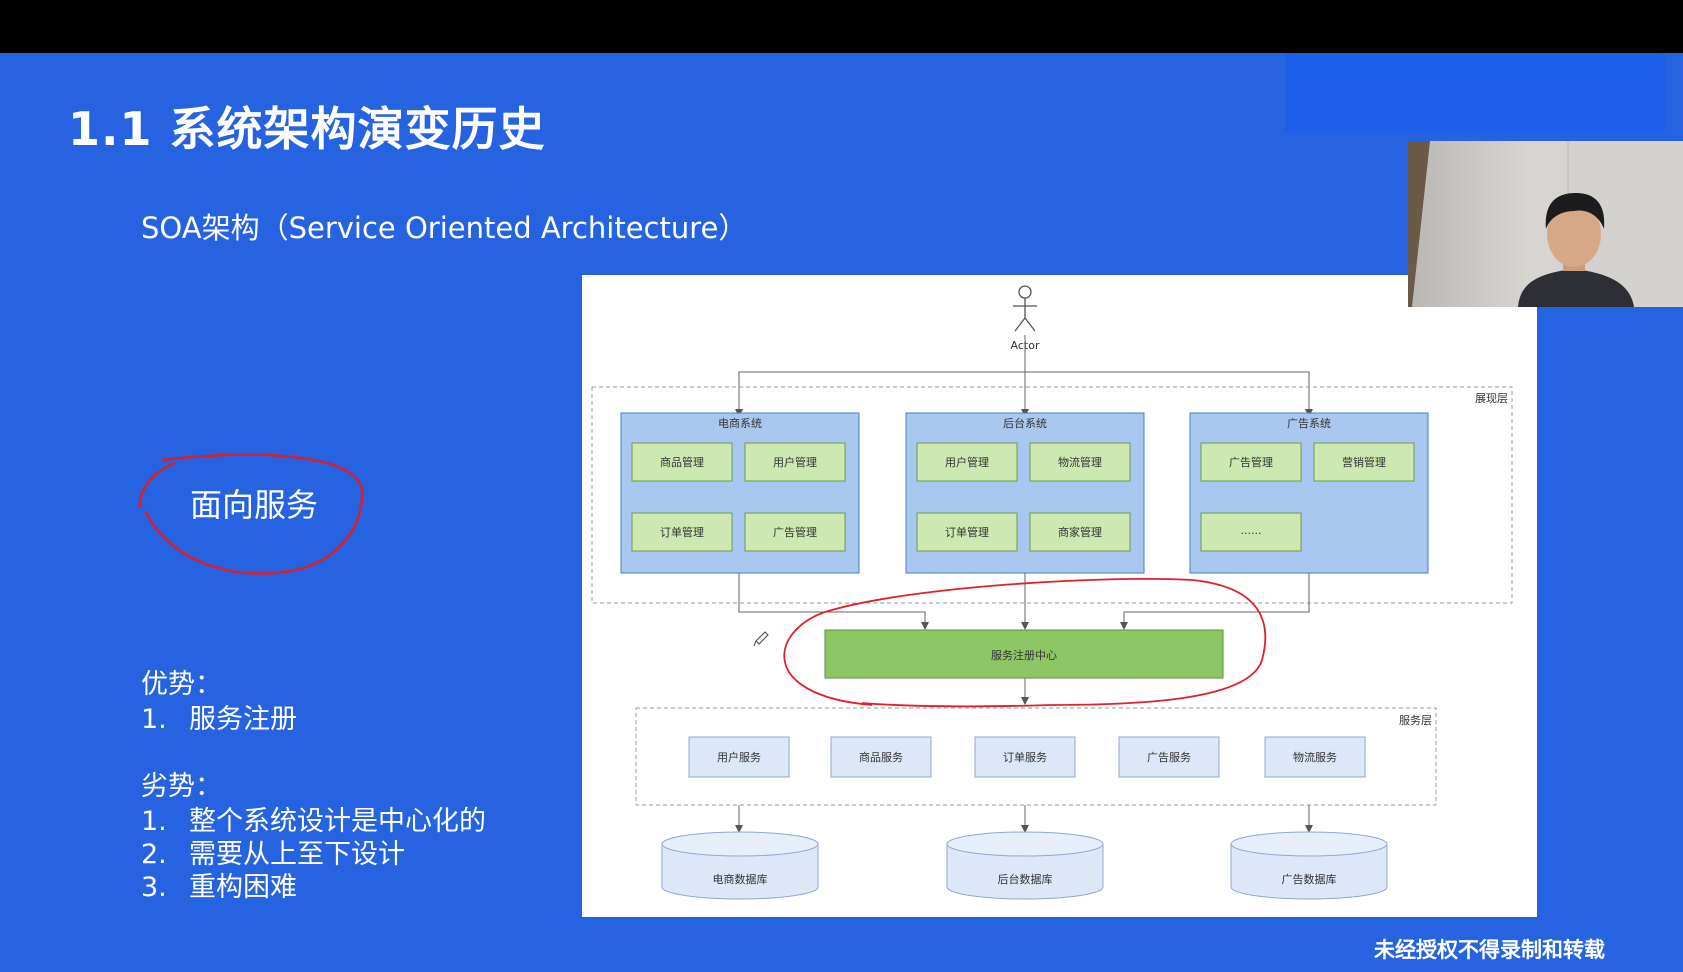 The width and height of the screenshot is (1683, 972). Describe the element at coordinates (444, 228) in the screenshot. I see `slide-subtitle: SOA架构（Service Oriented Architecture）` at that location.